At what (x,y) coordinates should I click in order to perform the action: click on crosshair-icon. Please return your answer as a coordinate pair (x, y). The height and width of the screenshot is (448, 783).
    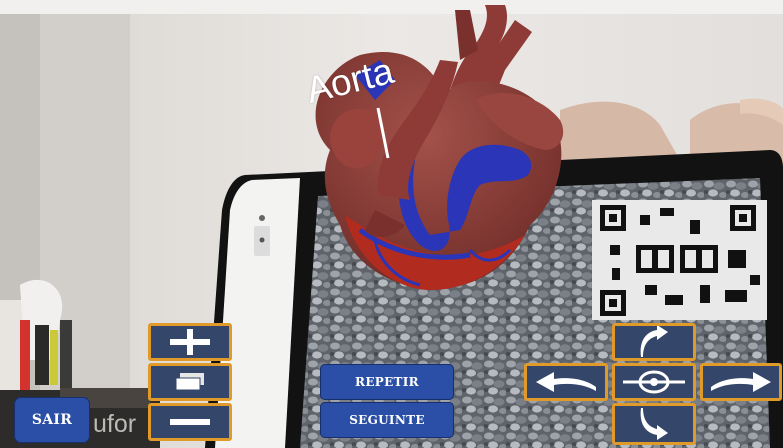
    Looking at the image, I should click on (654, 382).